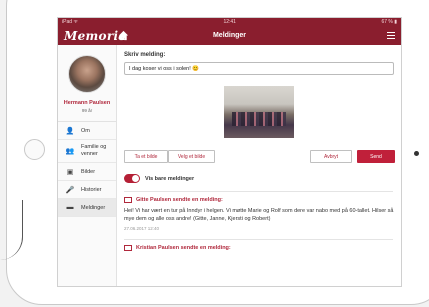  I want to click on sidebar-item-label: Bilder, so click(88, 171).